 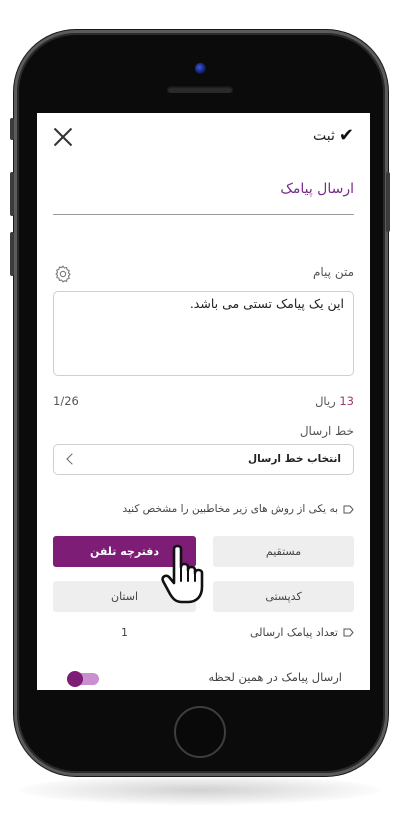 I want to click on phone-shadow, so click(x=200, y=790).